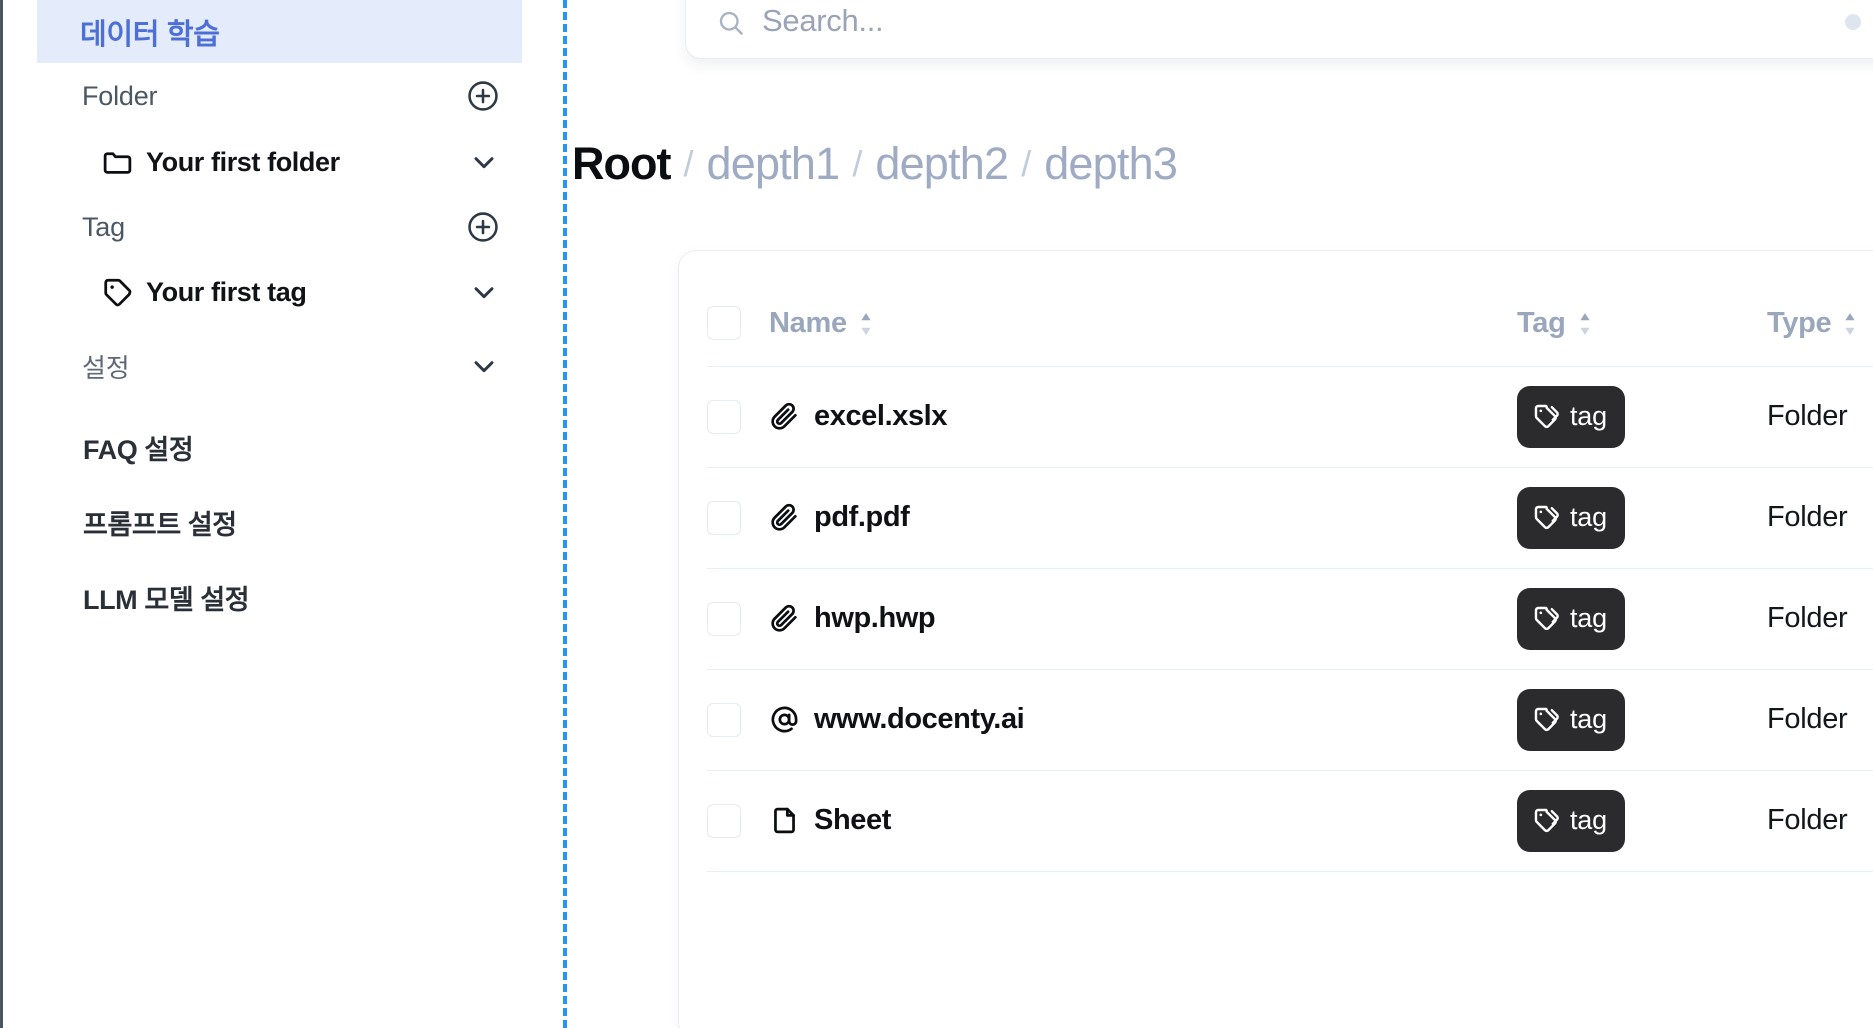 The width and height of the screenshot is (1873, 1028). I want to click on folder-icon, so click(117, 162).